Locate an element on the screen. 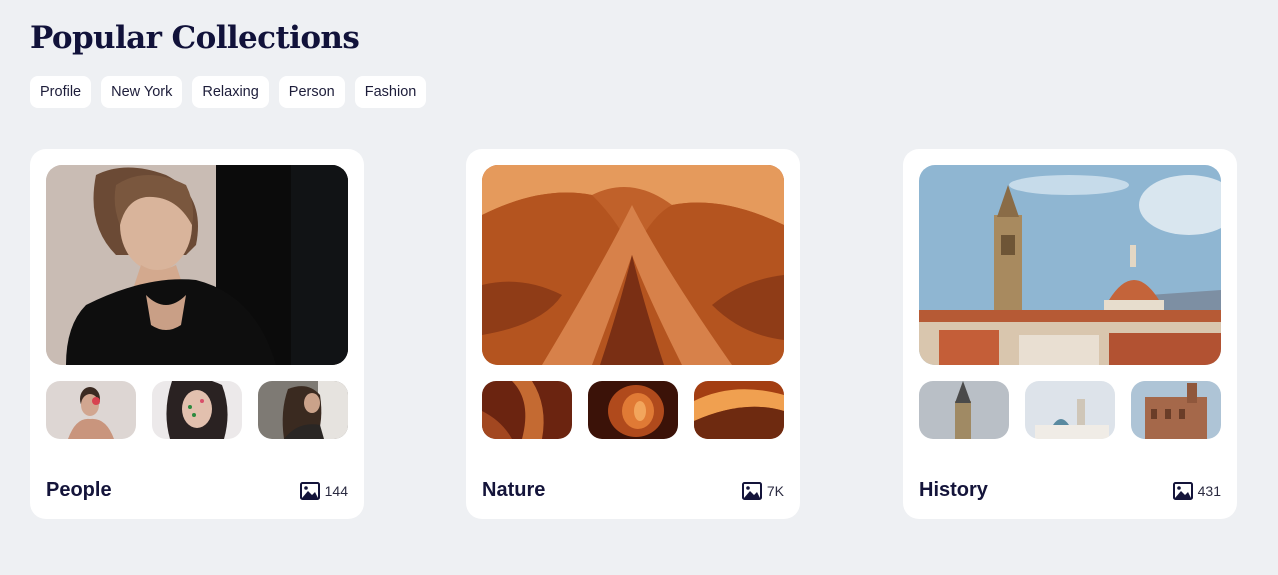 The height and width of the screenshot is (575, 1278). tag-profile: Profile is located at coordinates (61, 92).